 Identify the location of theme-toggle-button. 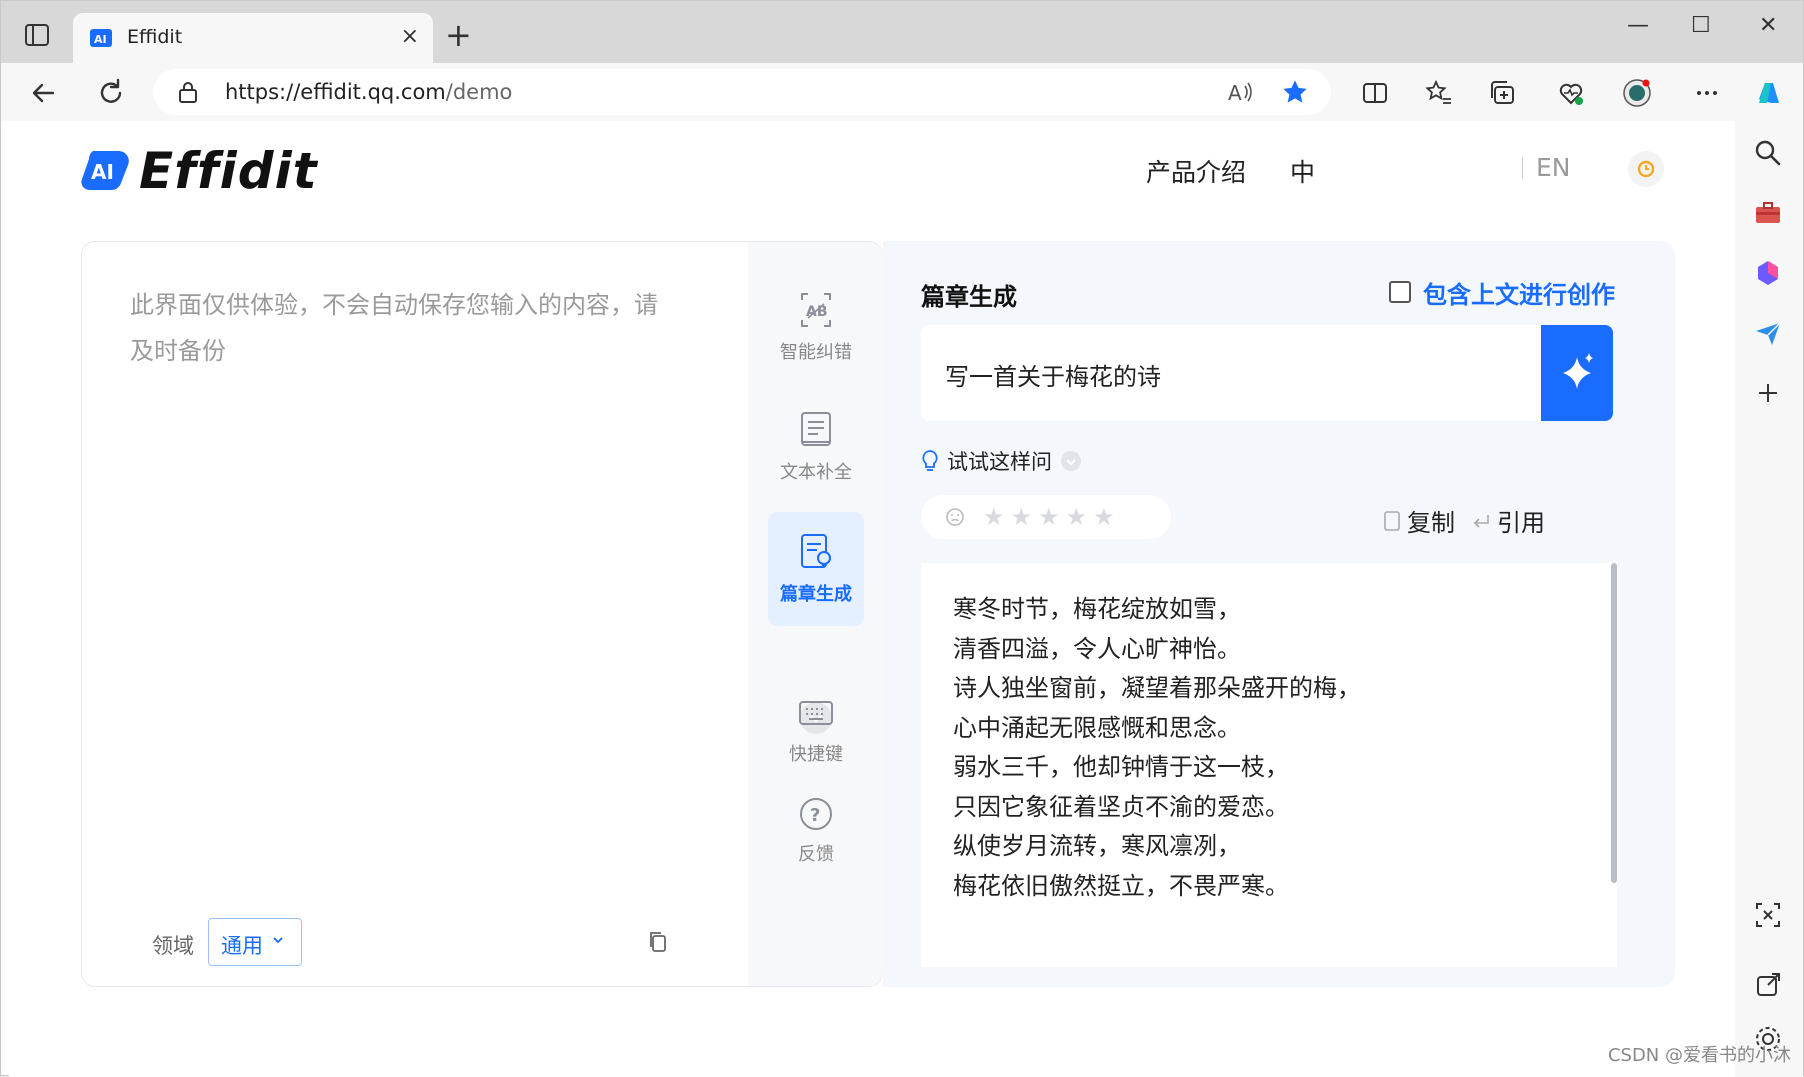
(1646, 169).